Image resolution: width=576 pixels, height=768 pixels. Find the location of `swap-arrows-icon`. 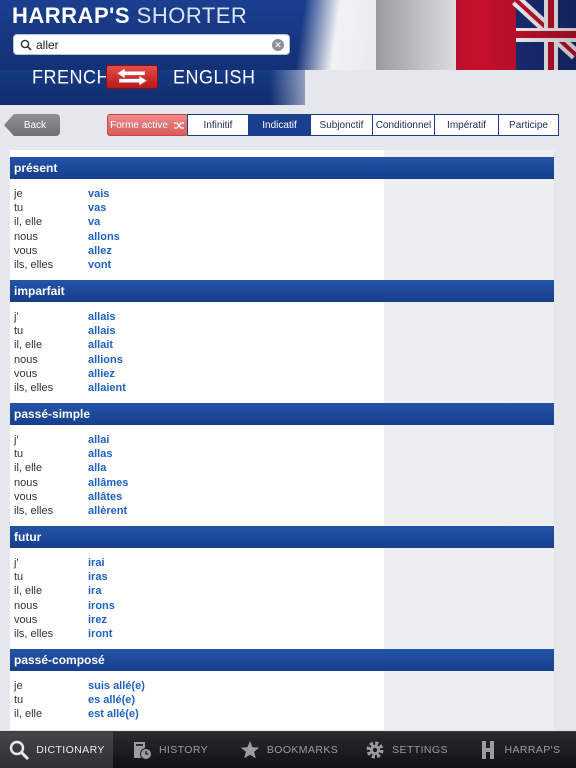

swap-arrows-icon is located at coordinates (132, 77).